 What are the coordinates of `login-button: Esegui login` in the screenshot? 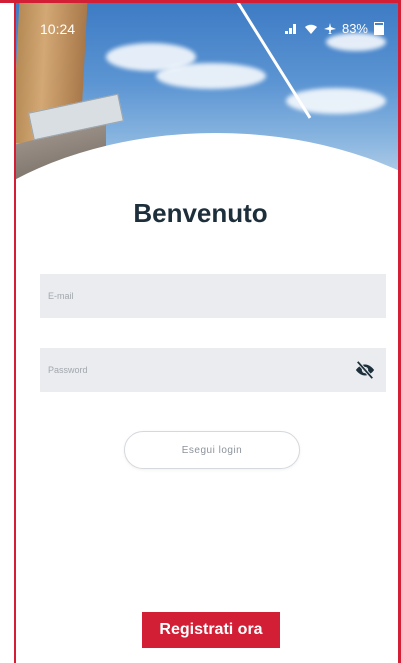 It's located at (212, 450).